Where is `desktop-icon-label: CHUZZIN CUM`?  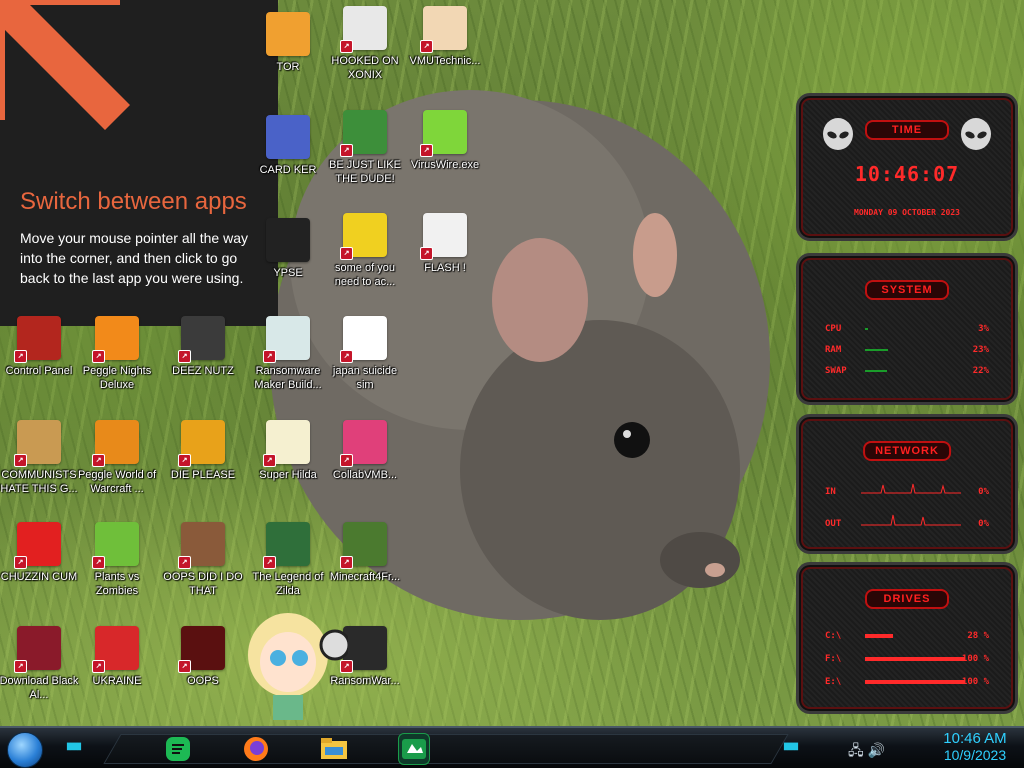 desktop-icon-label: CHUZZIN CUM is located at coordinates (39, 577).